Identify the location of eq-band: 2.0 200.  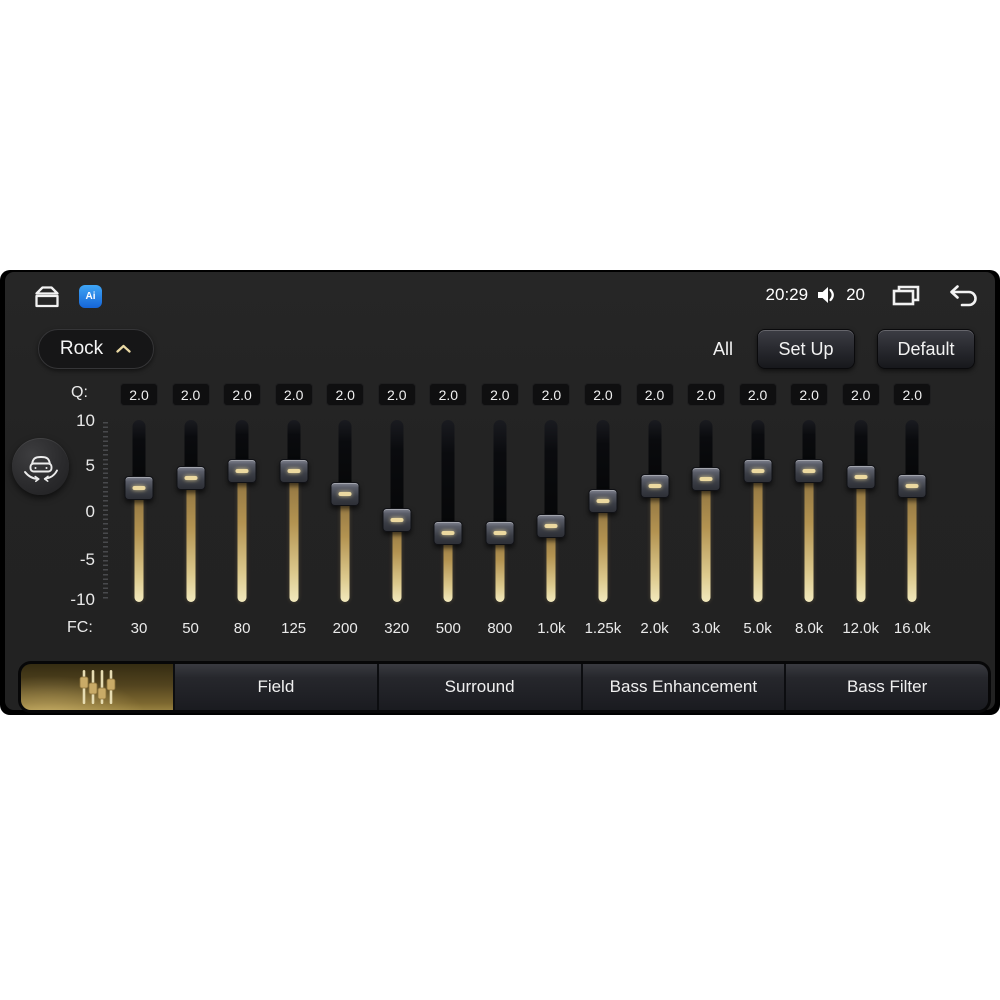
(345, 515).